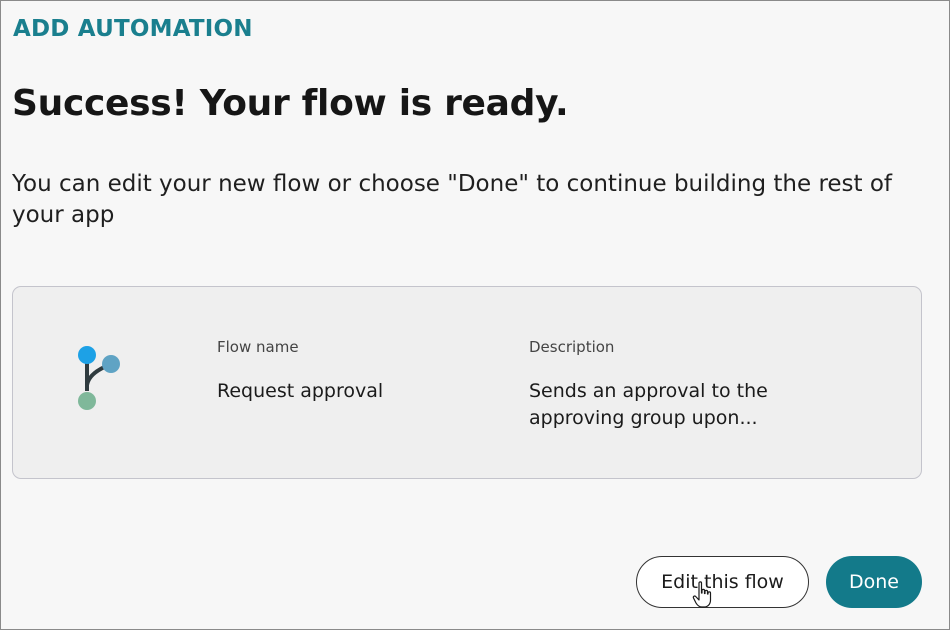 The image size is (950, 630). What do you see at coordinates (572, 347) in the screenshot?
I see `description-label: Description` at bounding box center [572, 347].